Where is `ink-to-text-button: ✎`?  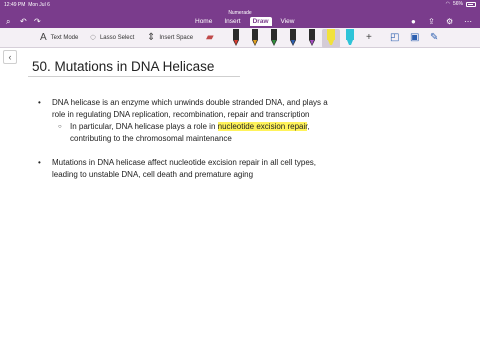 ink-to-text-button: ✎ is located at coordinates (434, 37).